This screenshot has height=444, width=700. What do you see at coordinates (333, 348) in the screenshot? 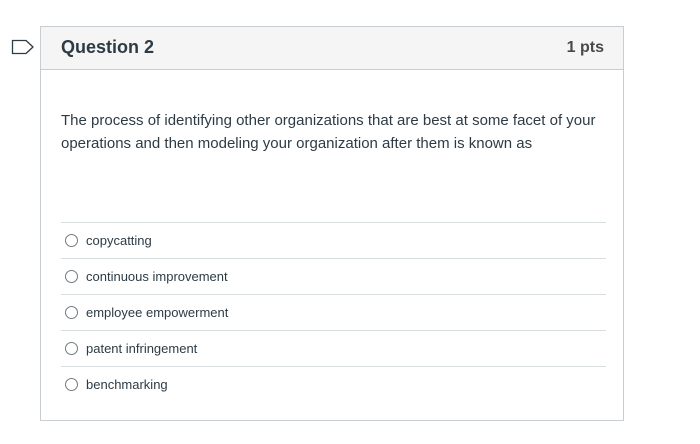
I see `answer-option: patent infringement` at bounding box center [333, 348].